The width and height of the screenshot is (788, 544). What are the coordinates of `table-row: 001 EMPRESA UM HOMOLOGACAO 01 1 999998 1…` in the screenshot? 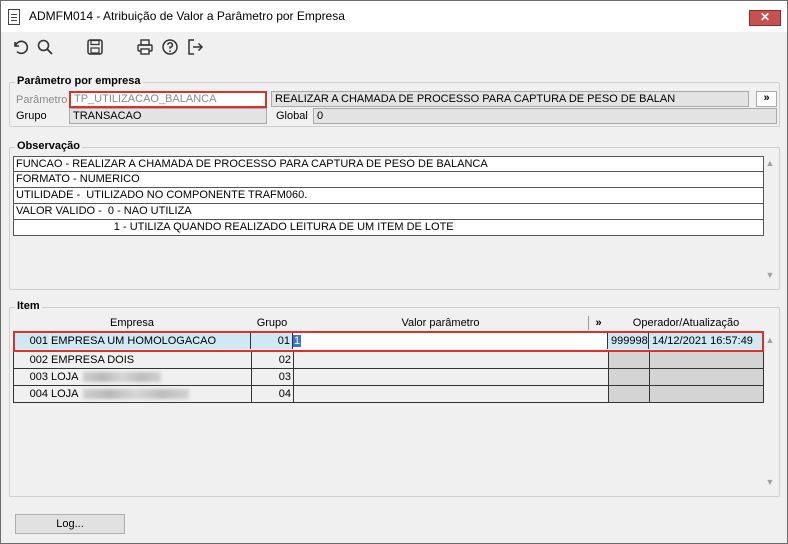 It's located at (388, 341).